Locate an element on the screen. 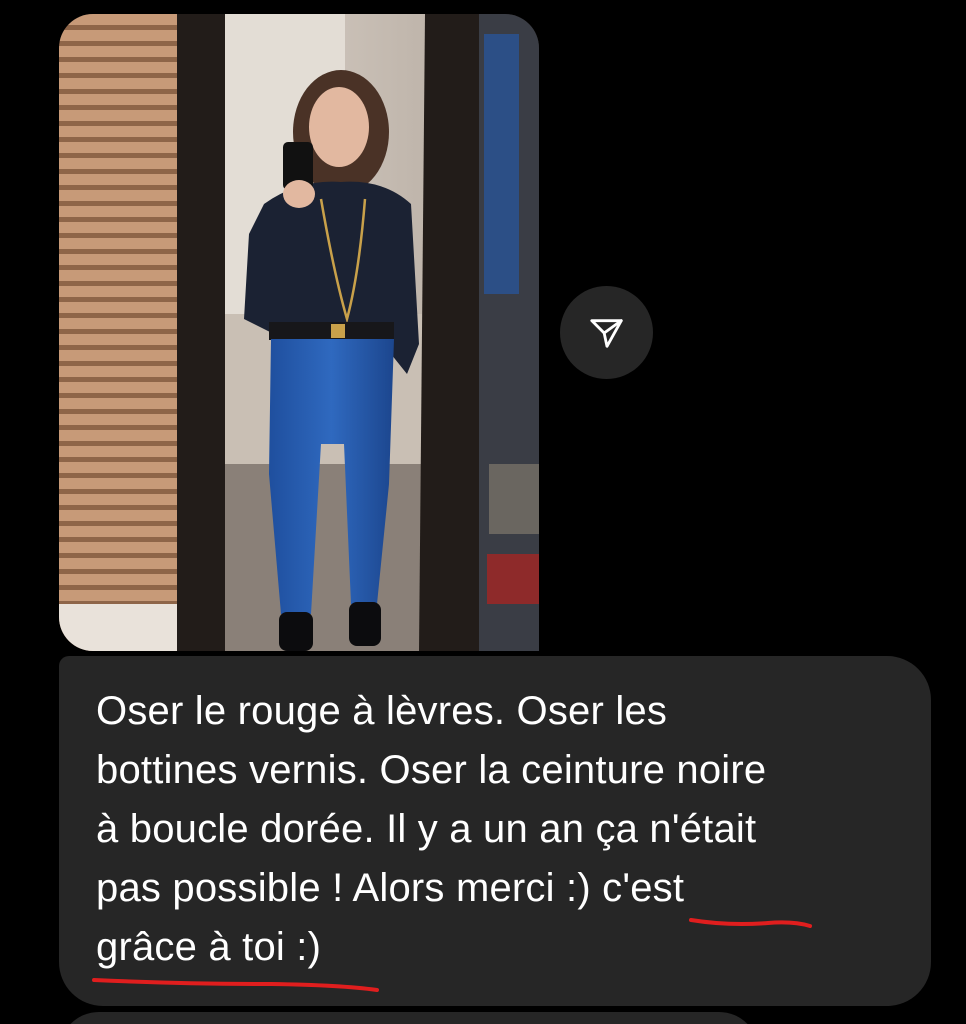 This screenshot has height=1024, width=966. share-button is located at coordinates (606, 332).